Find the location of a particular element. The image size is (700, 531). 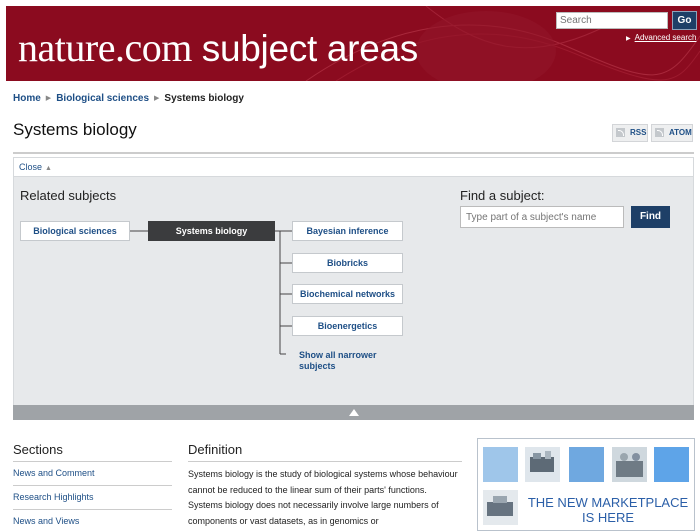

atom-feed-button: ATOM is located at coordinates (672, 133).